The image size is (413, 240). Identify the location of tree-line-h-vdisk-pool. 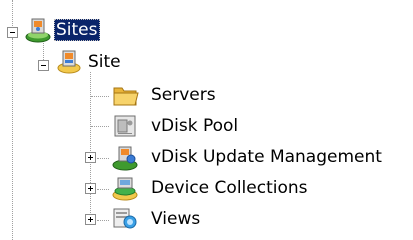
(100, 126).